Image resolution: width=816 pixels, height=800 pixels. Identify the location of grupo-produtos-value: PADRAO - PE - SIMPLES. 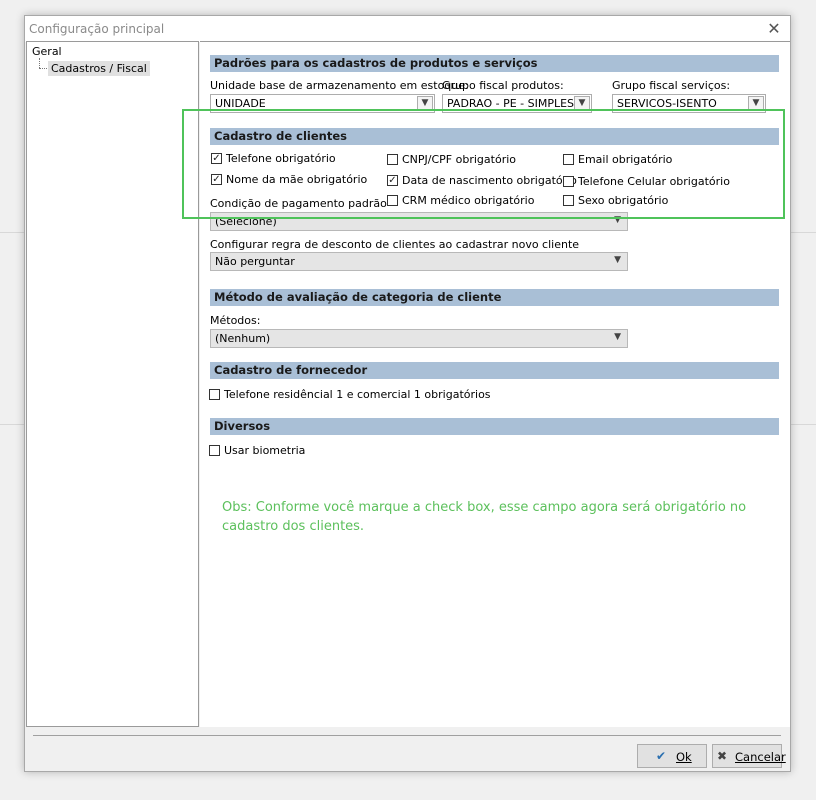
(511, 103).